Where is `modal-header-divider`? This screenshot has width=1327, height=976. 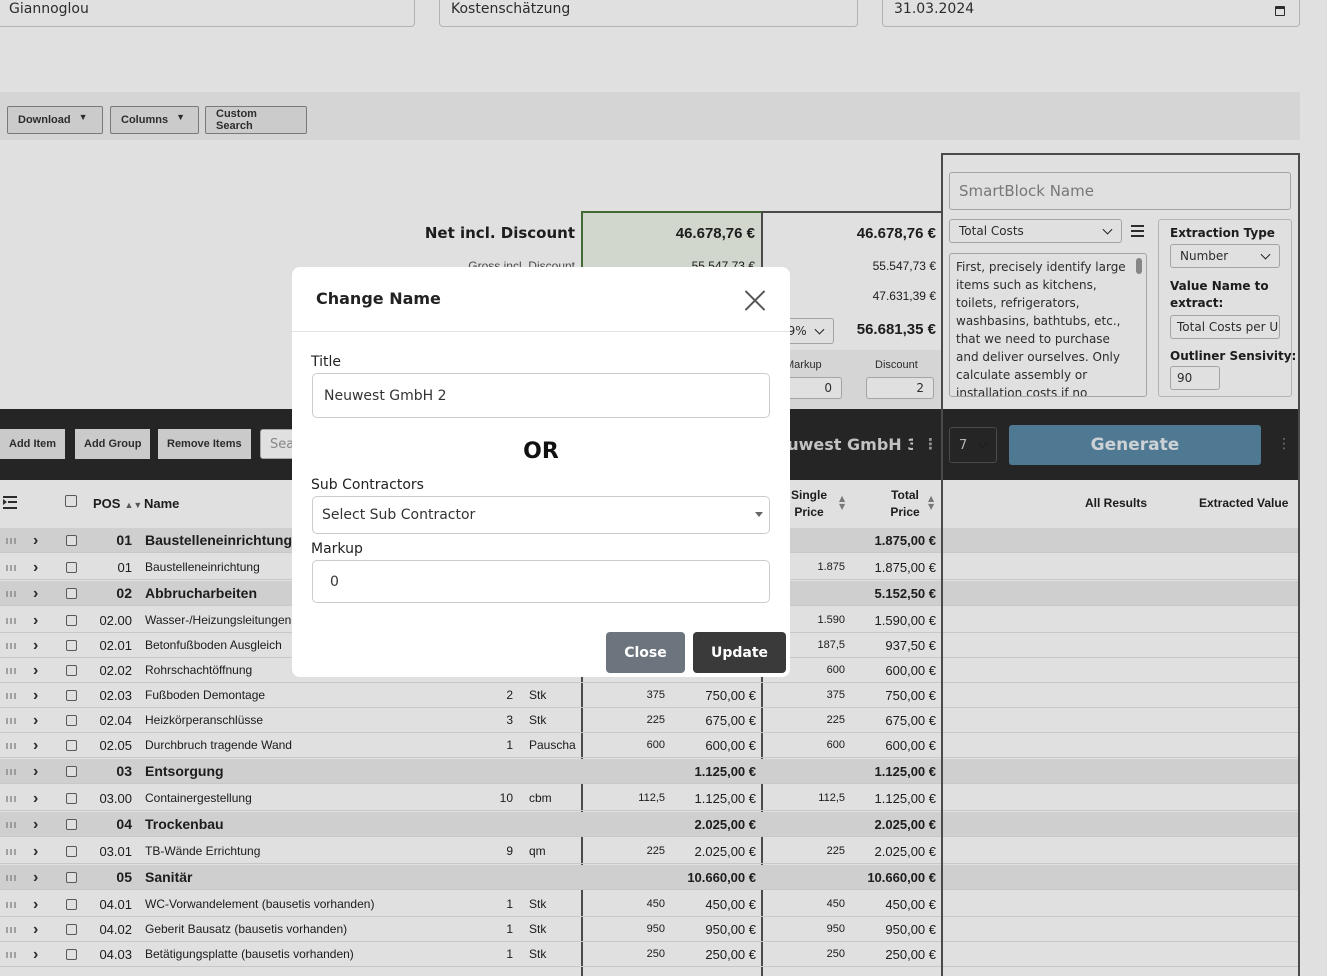 modal-header-divider is located at coordinates (541, 331).